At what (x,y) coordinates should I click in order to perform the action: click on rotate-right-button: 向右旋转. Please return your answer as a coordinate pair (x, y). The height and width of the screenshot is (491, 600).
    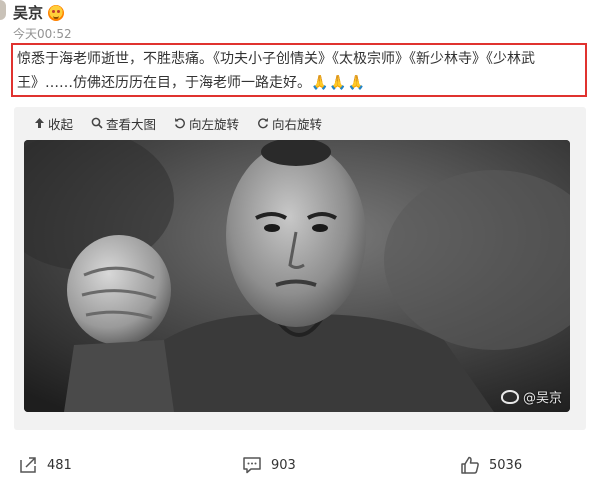
    Looking at the image, I should click on (289, 123).